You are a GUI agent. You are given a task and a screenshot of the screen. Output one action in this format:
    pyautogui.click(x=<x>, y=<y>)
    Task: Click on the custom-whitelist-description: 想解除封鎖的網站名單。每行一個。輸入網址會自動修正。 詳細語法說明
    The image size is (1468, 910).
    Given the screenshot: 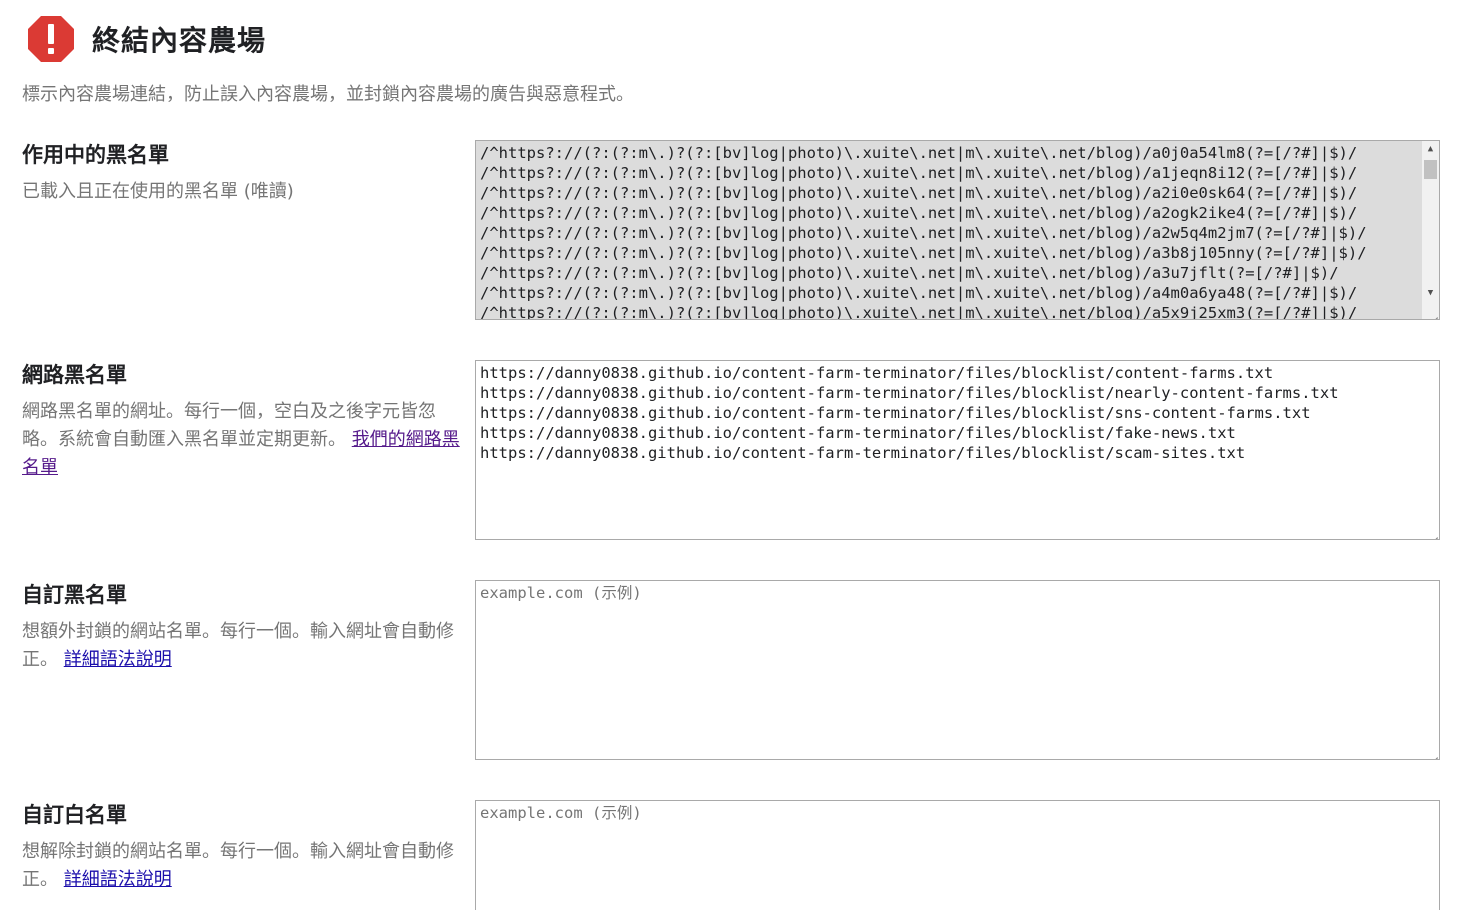 What is the action you would take?
    pyautogui.click(x=242, y=866)
    